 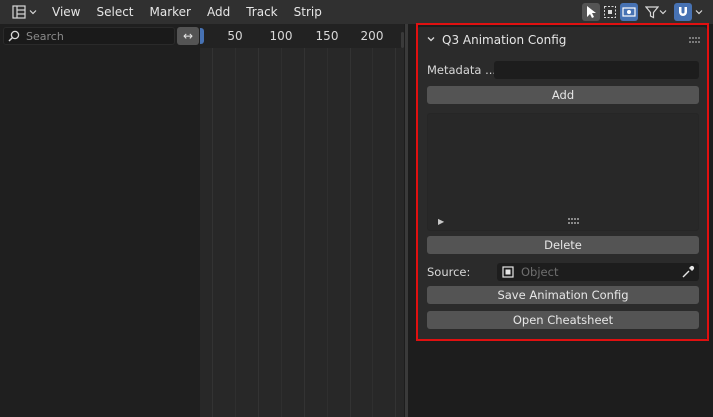 What do you see at coordinates (235, 36) in the screenshot?
I see `ruler-label: 50` at bounding box center [235, 36].